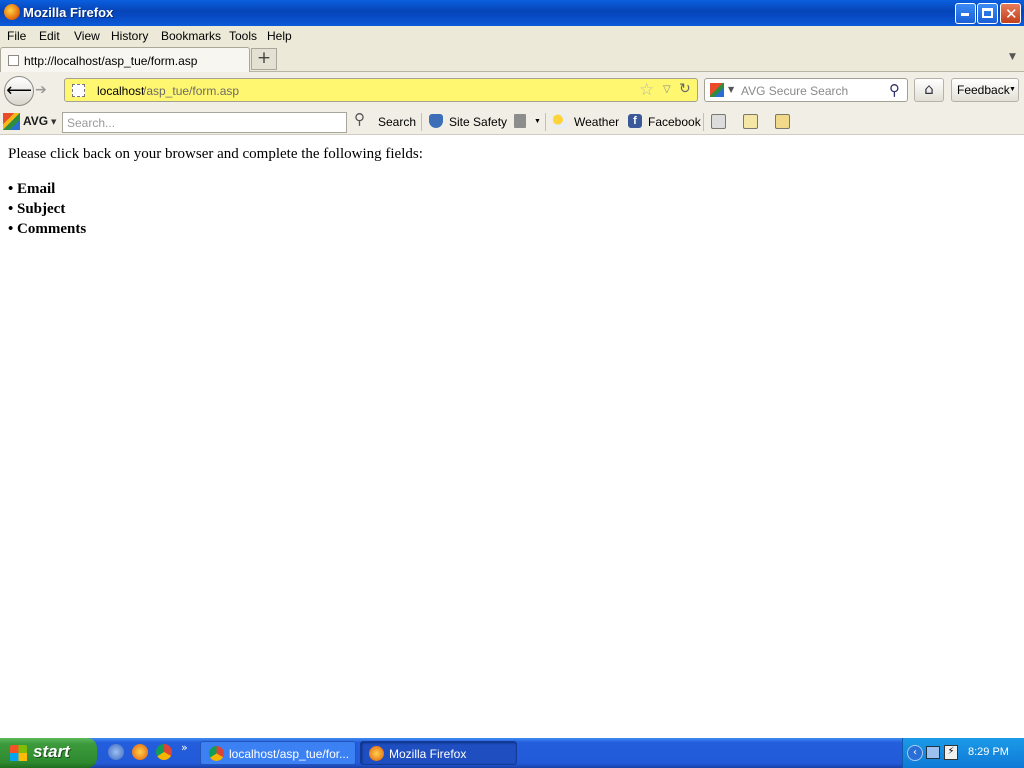 The width and height of the screenshot is (1024, 768). What do you see at coordinates (49, 36) in the screenshot?
I see `menu-edit: Edit` at bounding box center [49, 36].